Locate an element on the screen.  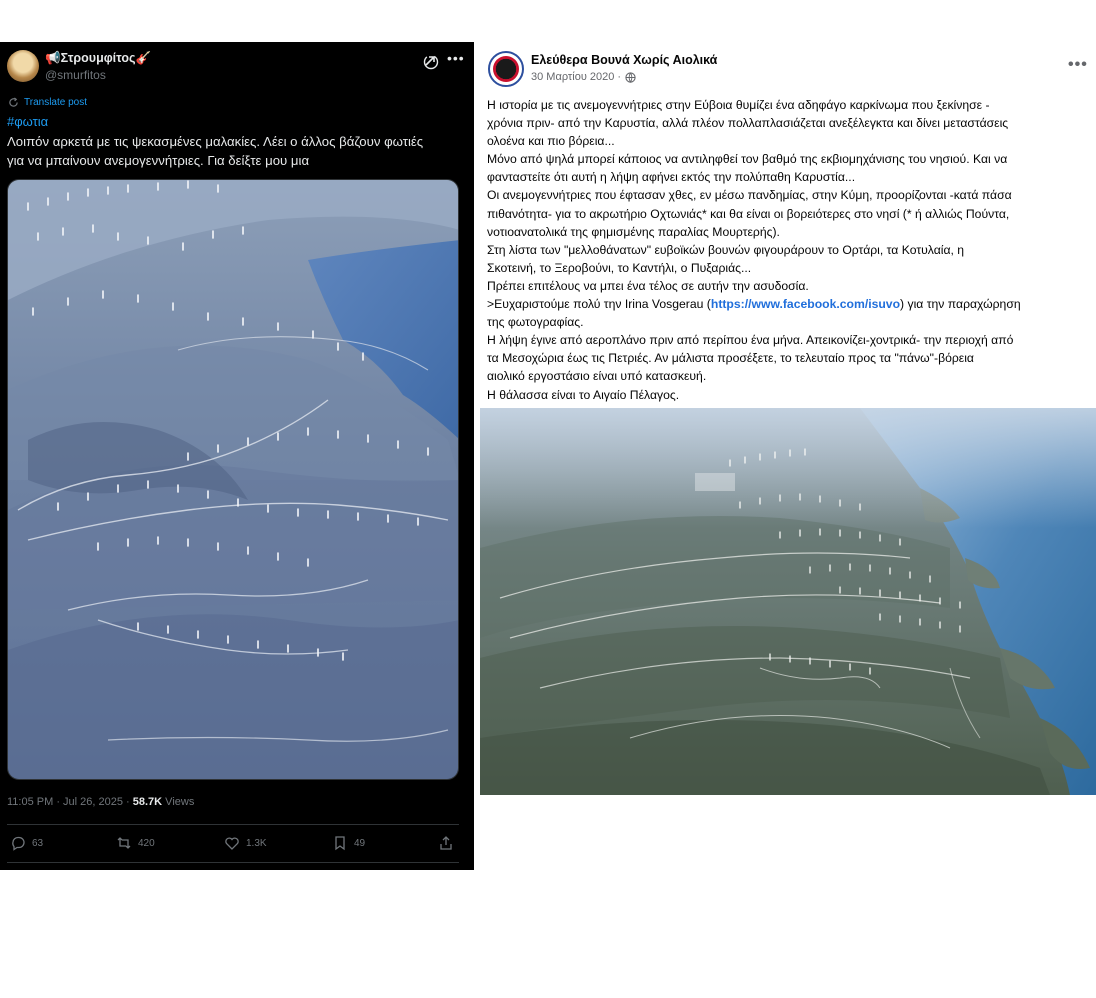
share-icon is located at coordinates (446, 843).